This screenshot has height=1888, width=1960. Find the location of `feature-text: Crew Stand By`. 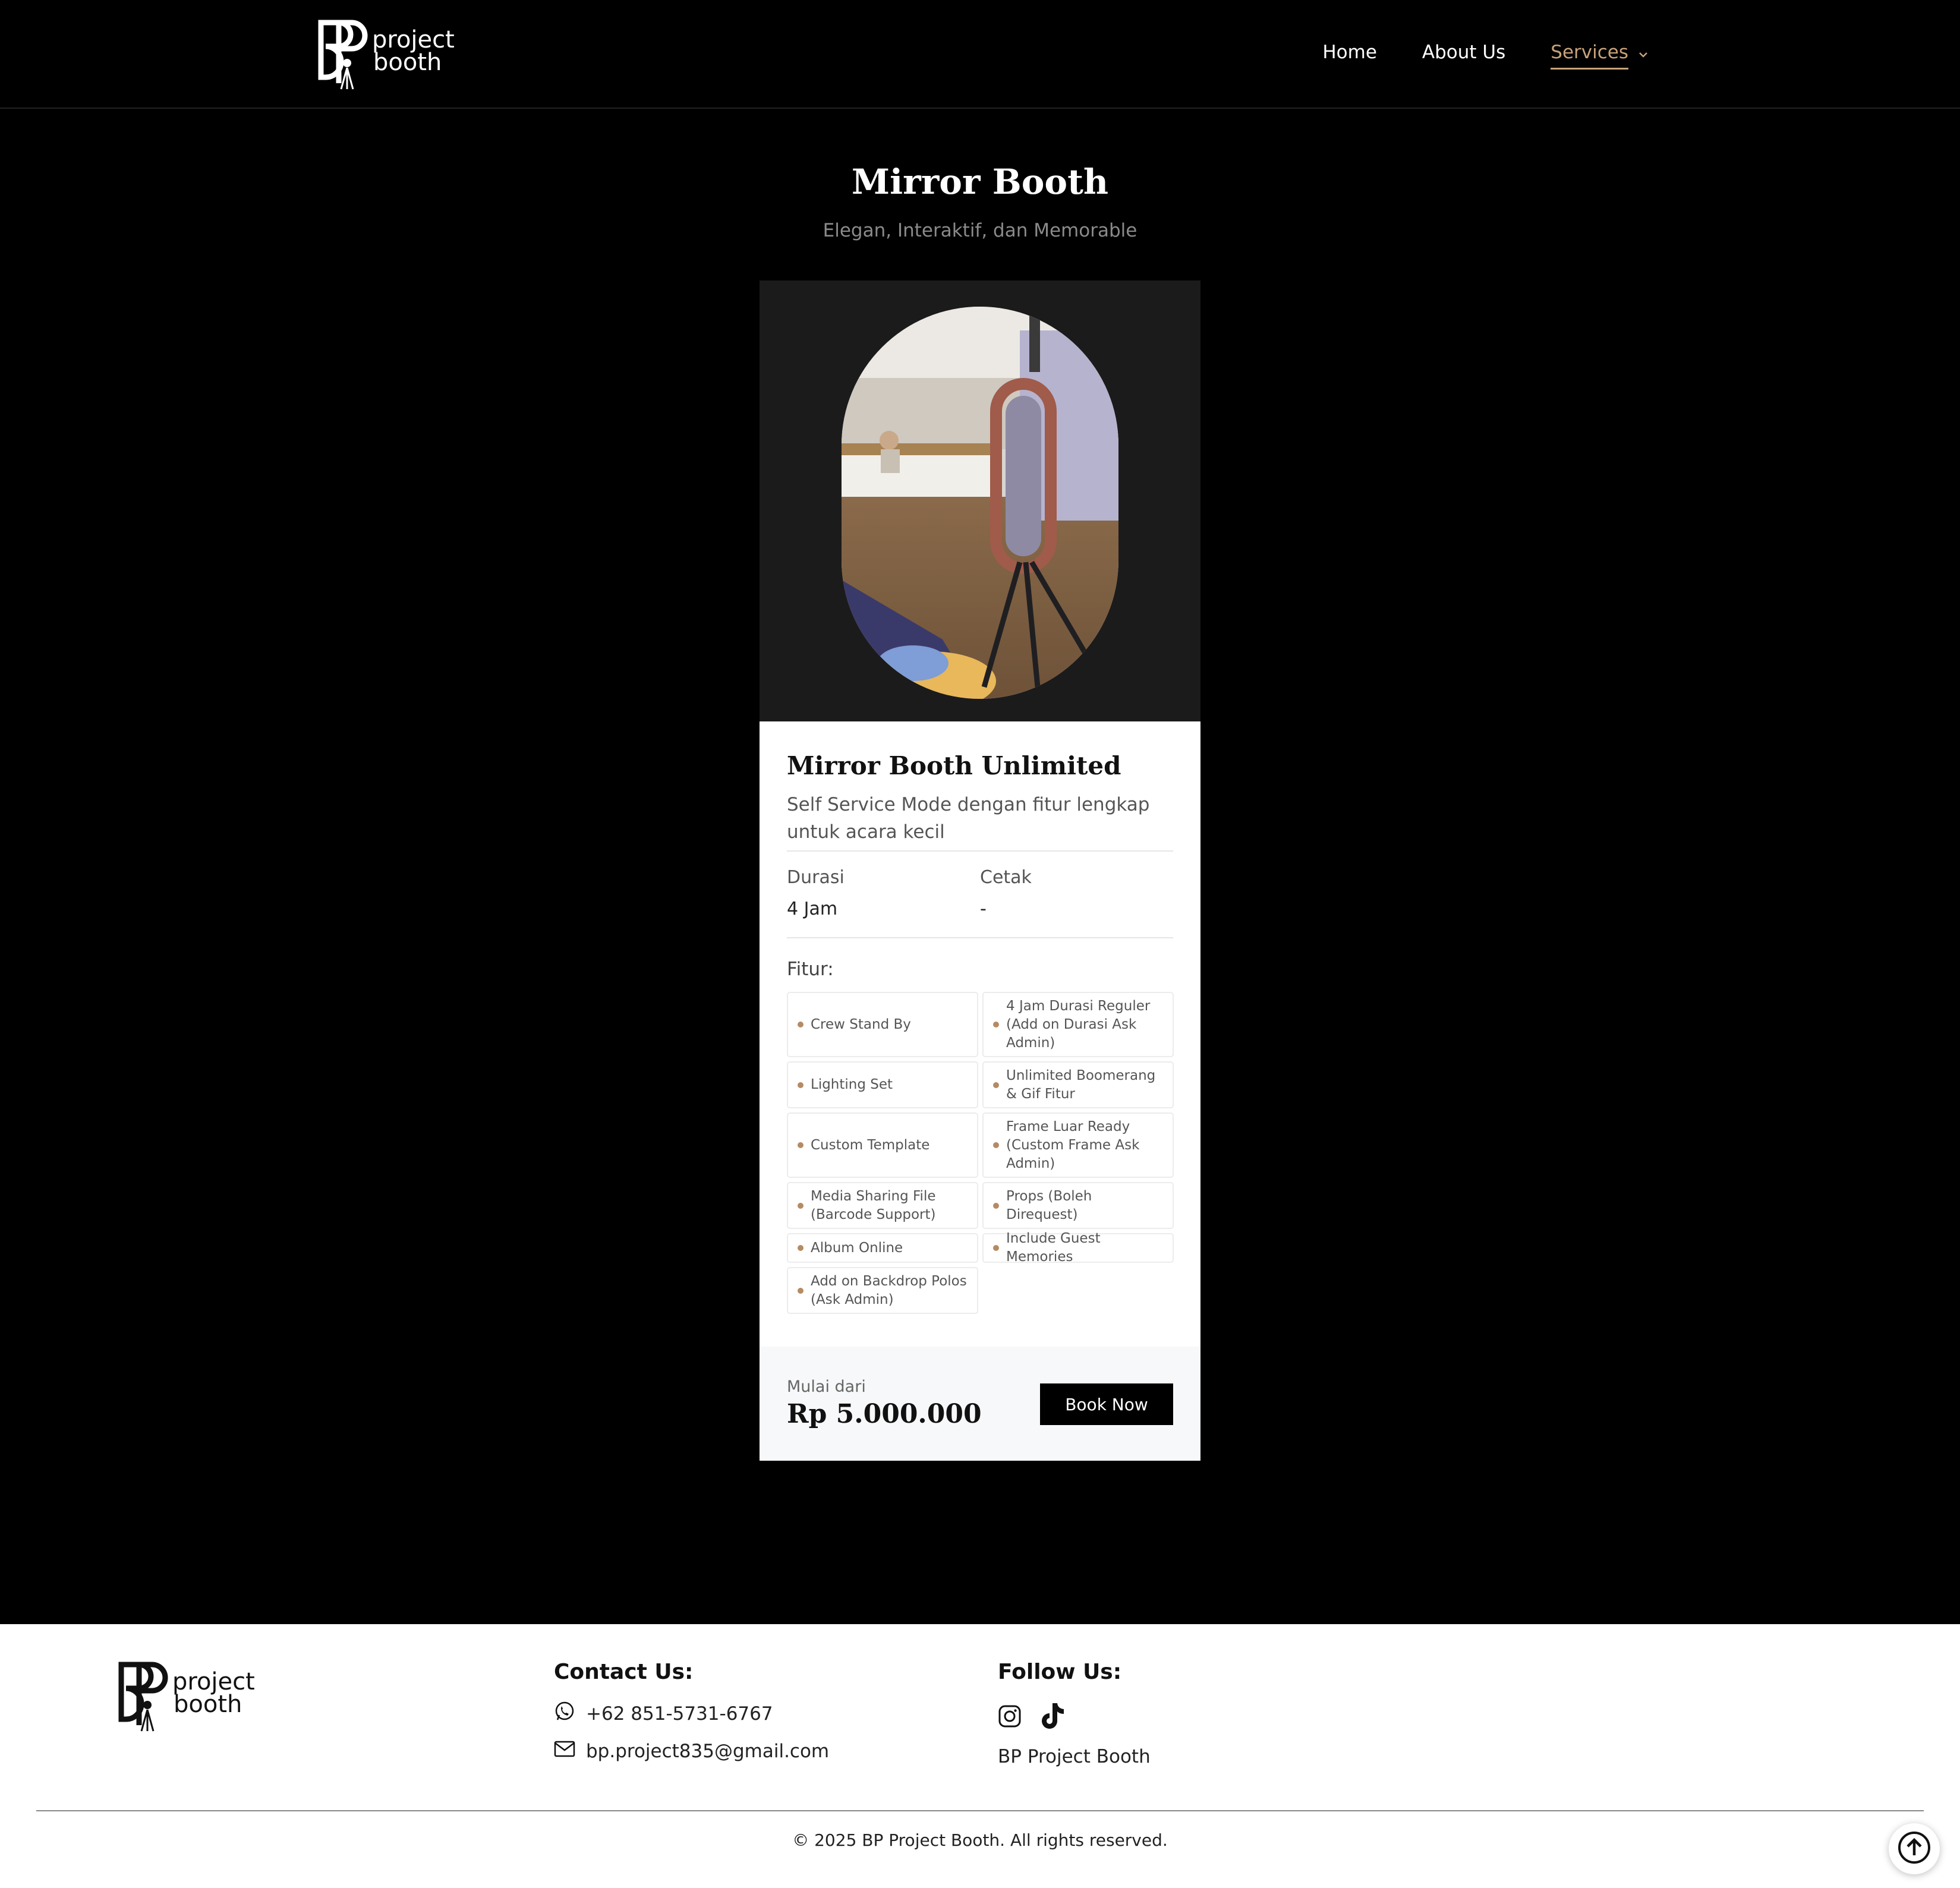

feature-text: Crew Stand By is located at coordinates (861, 1024).